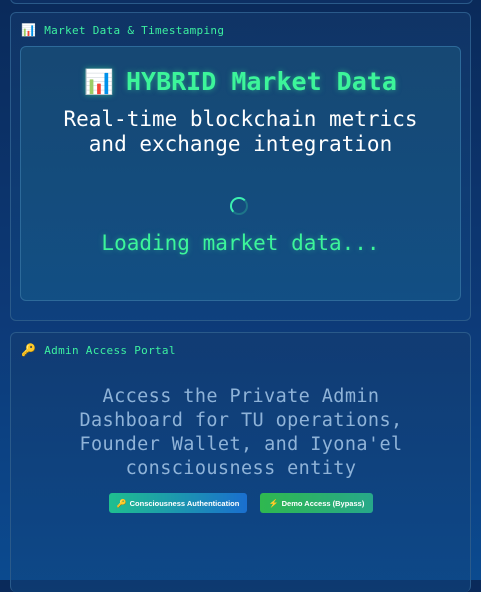  Describe the element at coordinates (273, 503) in the screenshot. I see `lightning-icon: ⚡` at that location.